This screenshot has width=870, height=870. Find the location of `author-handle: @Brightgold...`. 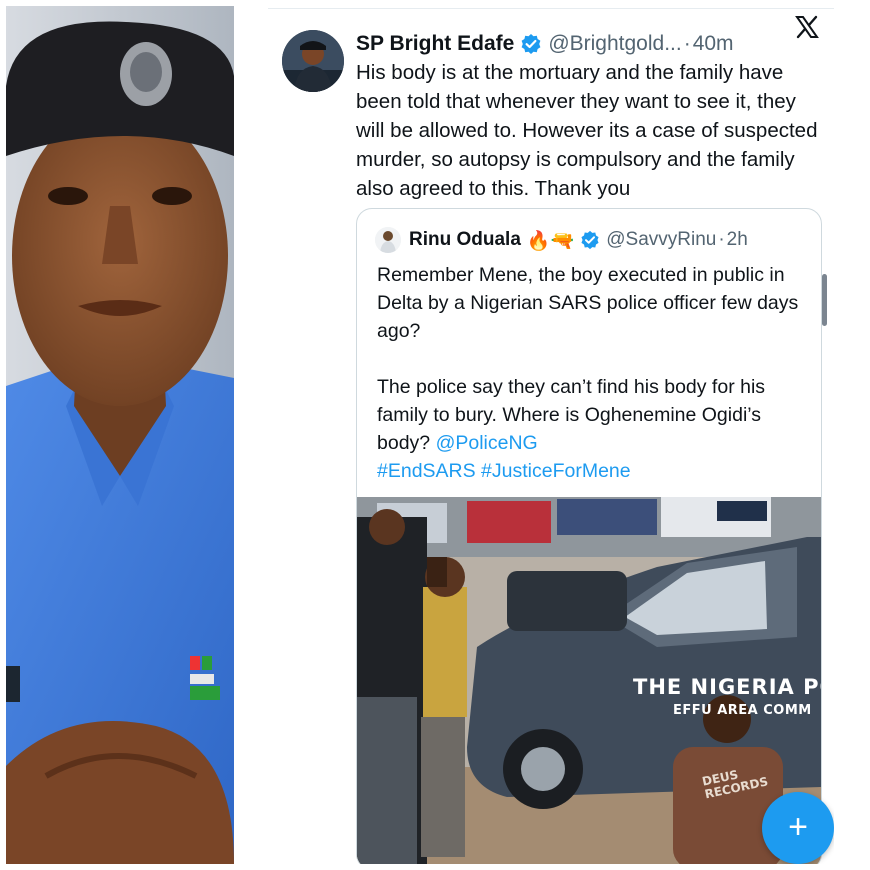

author-handle: @Brightgold... is located at coordinates (614, 44).